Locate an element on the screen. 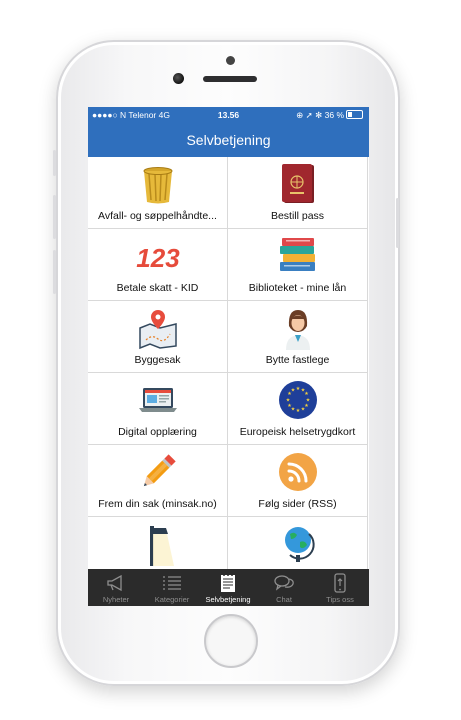 The height and width of the screenshot is (720, 461). grid-item-digital-opplaering: Digital opplæring is located at coordinates (158, 409).